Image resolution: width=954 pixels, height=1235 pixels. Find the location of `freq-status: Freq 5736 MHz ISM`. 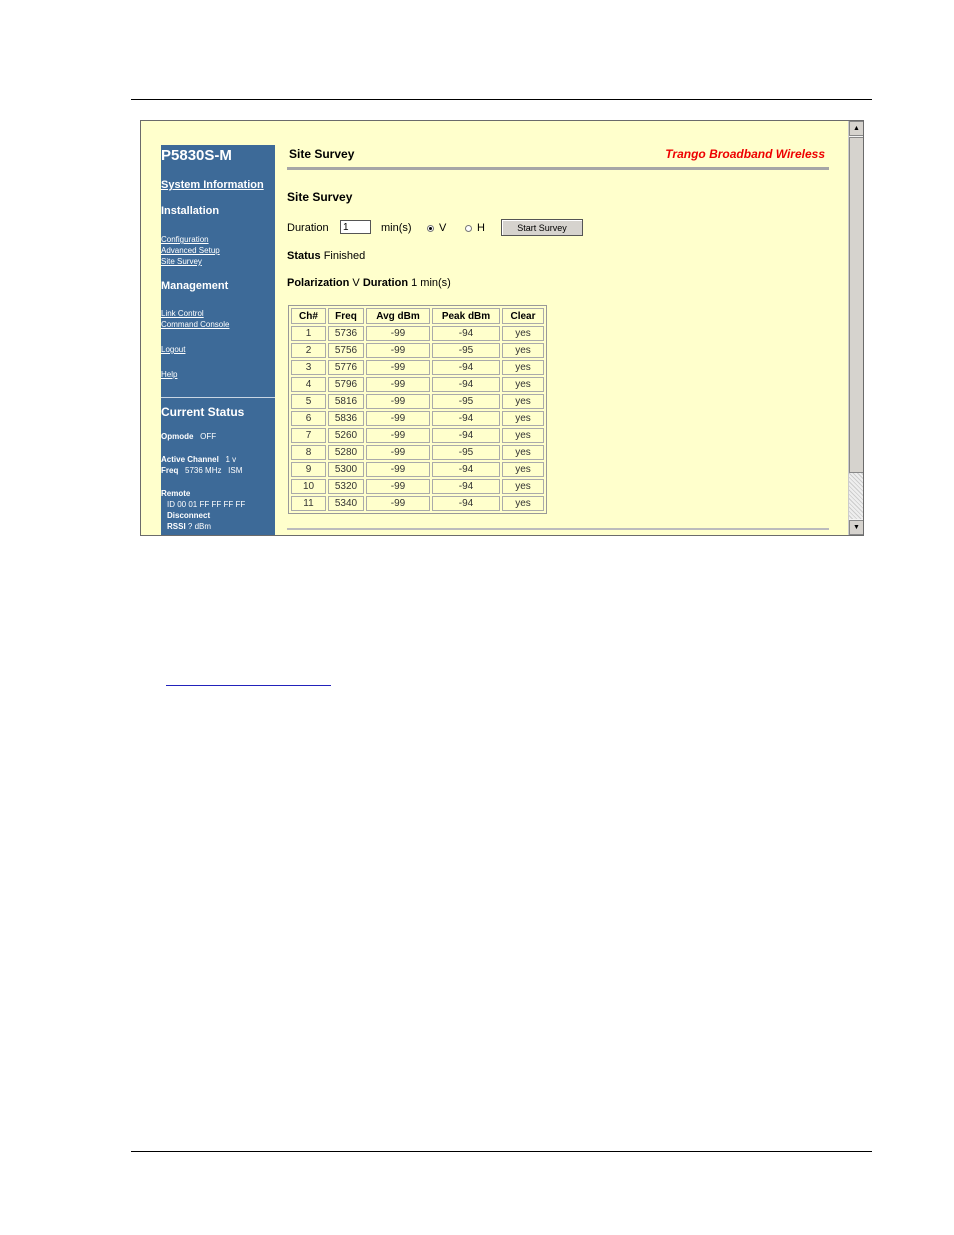

freq-status: Freq 5736 MHz ISM is located at coordinates (201, 470).